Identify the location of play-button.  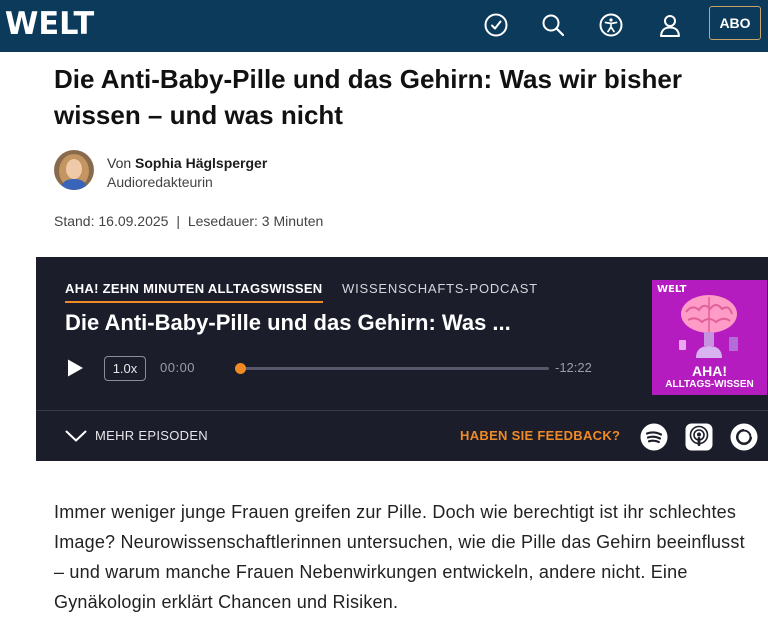
(75, 368).